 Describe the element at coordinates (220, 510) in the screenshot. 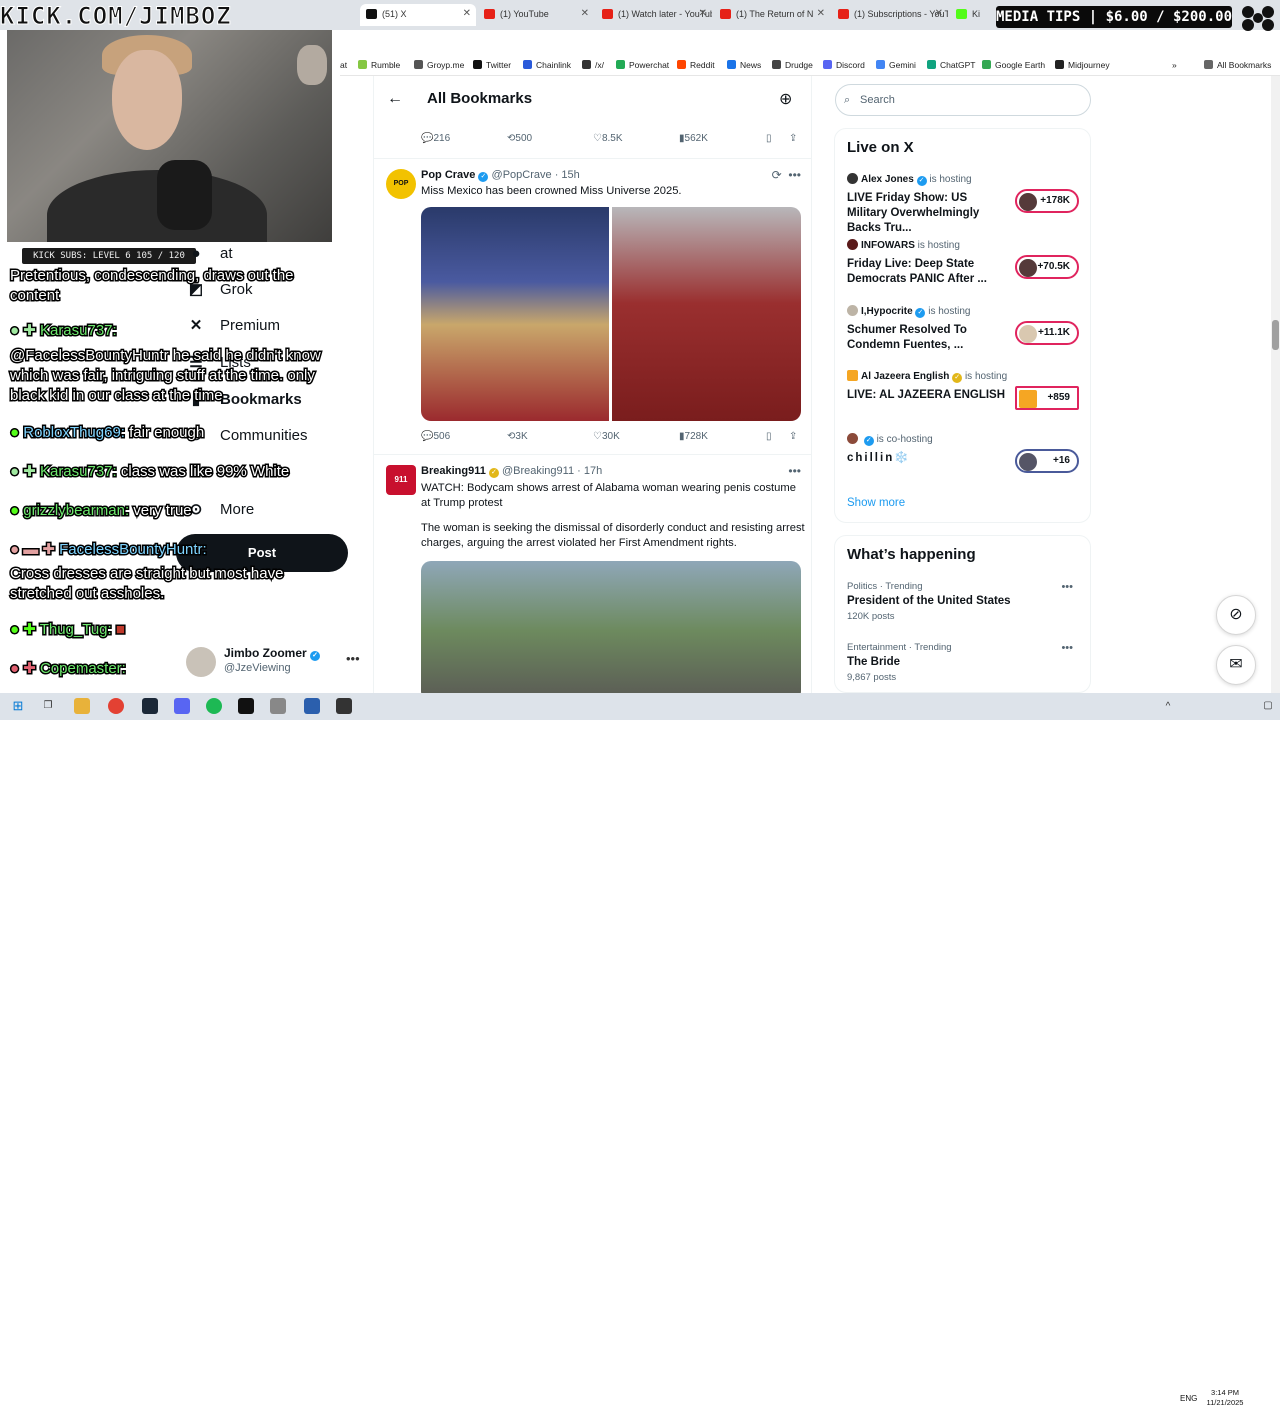

I see `nav-item-more: ⊙ More` at that location.